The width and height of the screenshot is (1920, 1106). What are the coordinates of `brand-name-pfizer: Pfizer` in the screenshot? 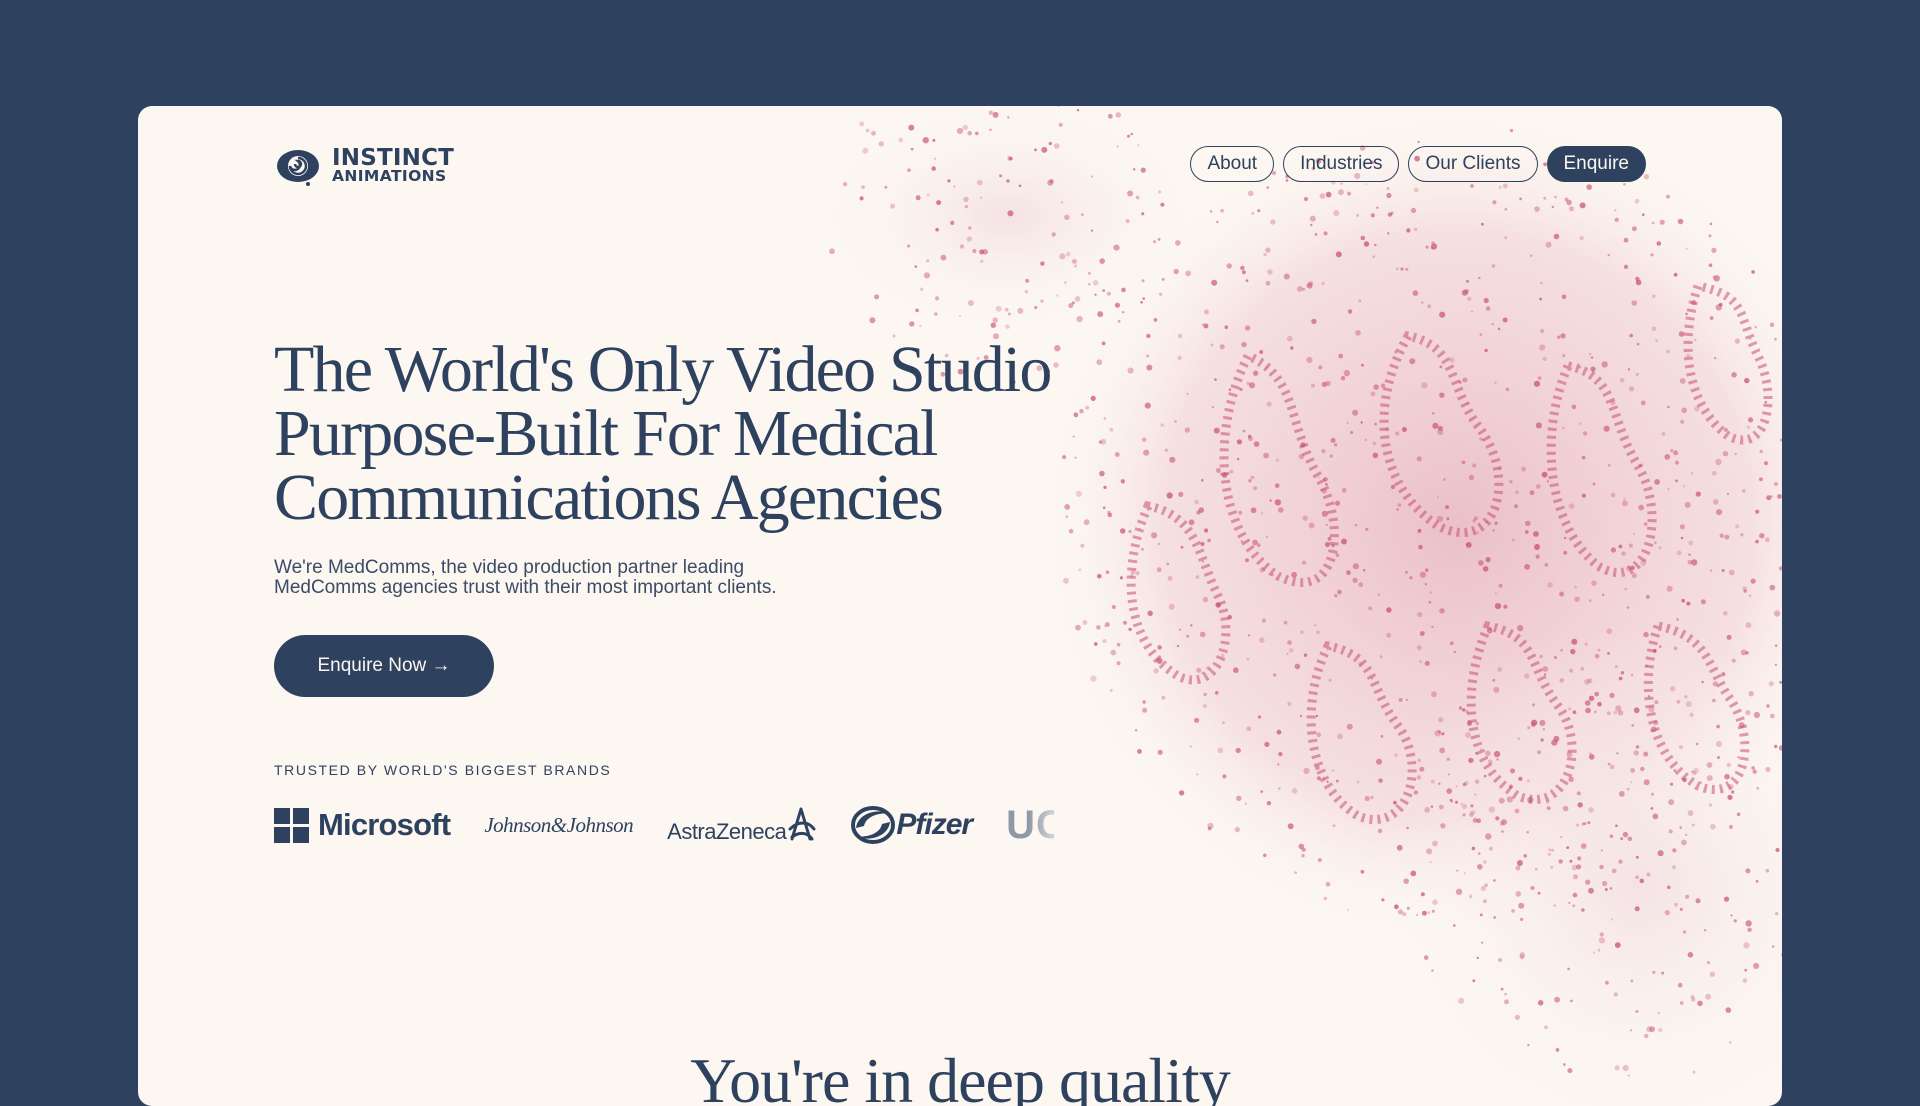 It's located at (934, 824).